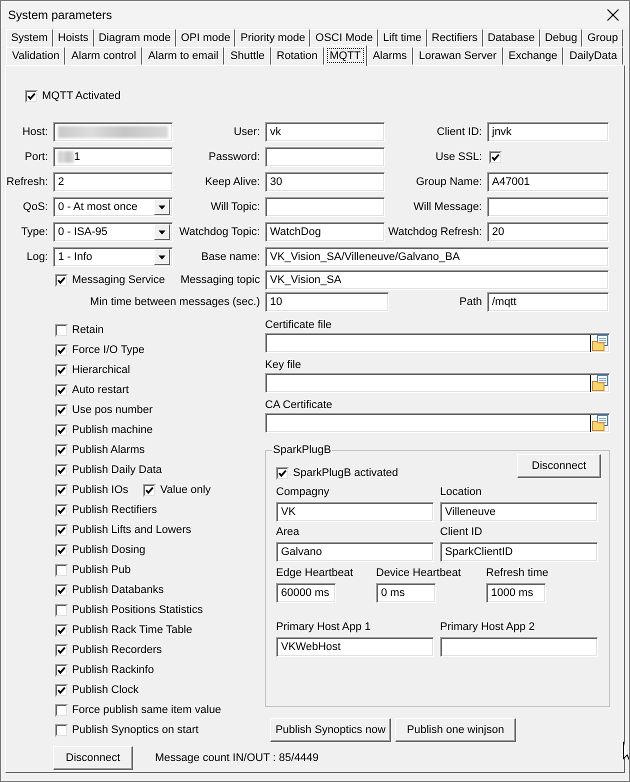 The width and height of the screenshot is (630, 782). What do you see at coordinates (437, 280) in the screenshot?
I see `text-field: VK_Vision_SA` at bounding box center [437, 280].